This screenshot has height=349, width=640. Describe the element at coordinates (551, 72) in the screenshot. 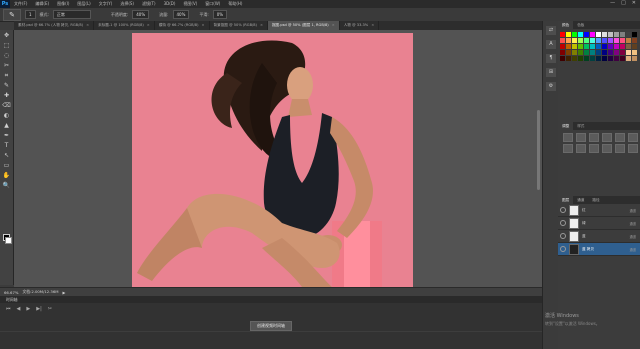

I see `panel-toggle-icon: ⊞` at that location.